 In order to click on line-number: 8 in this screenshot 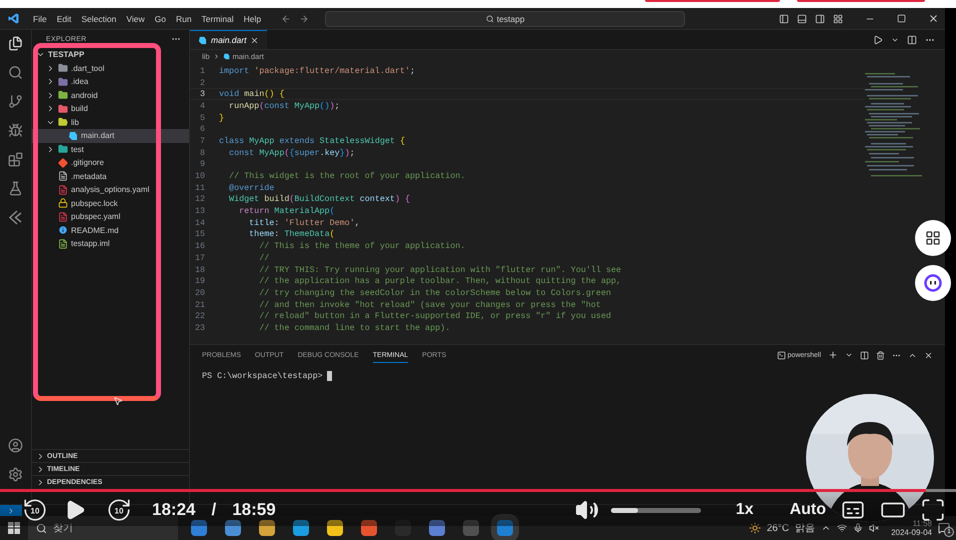, I will do `click(201, 153)`.